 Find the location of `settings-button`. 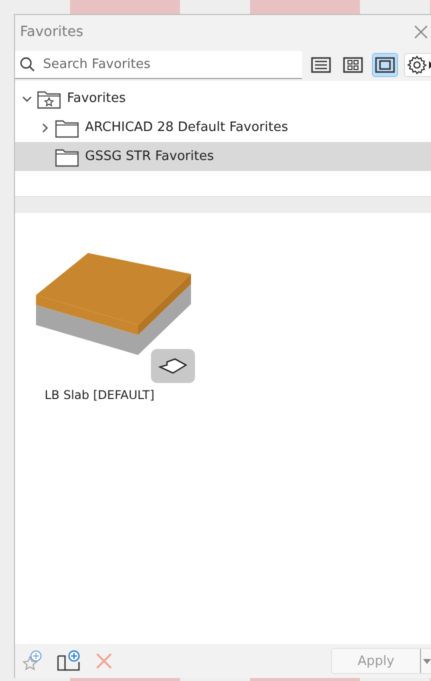

settings-button is located at coordinates (417, 65).